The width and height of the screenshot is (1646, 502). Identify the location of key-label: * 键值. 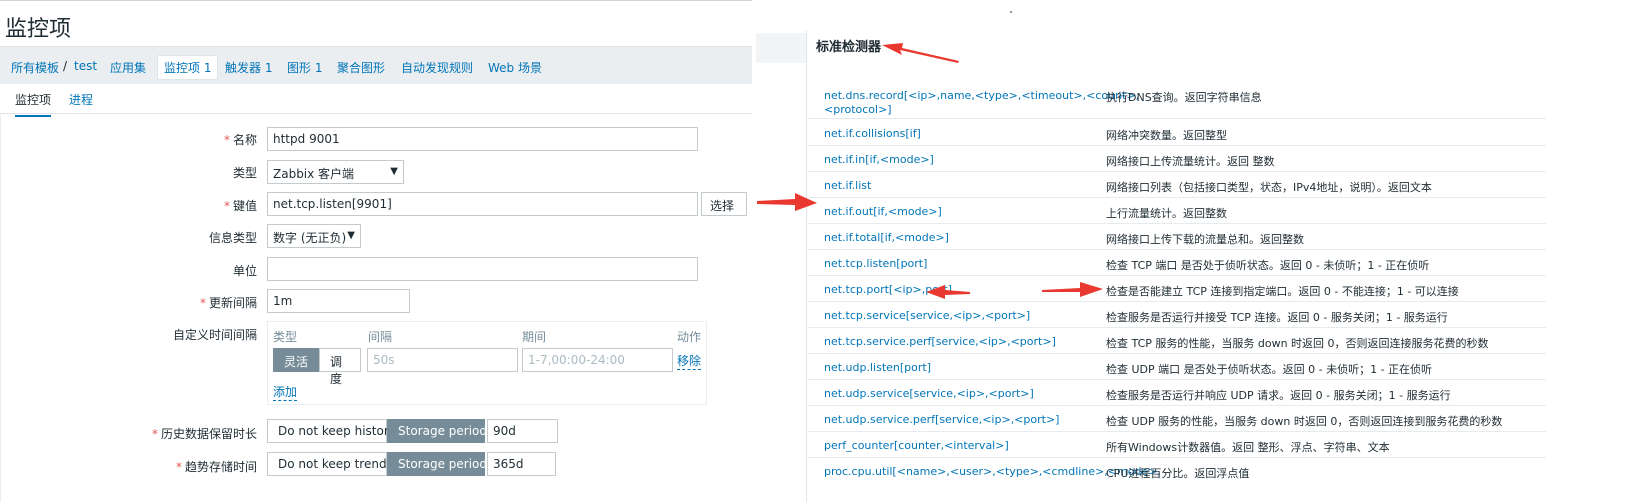
(157, 205).